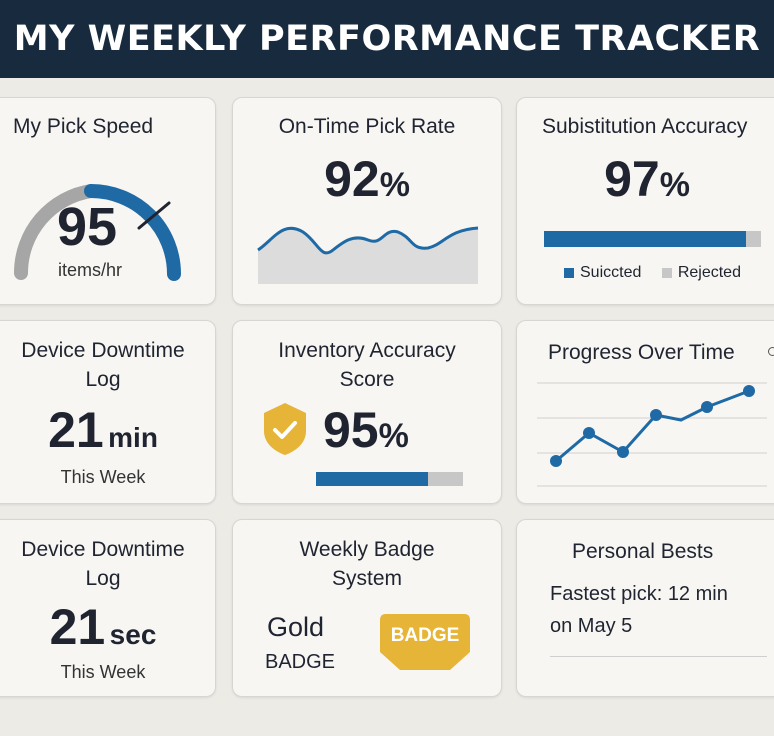 The width and height of the screenshot is (774, 736). What do you see at coordinates (645, 239) in the screenshot?
I see `substitution-bar-fill` at bounding box center [645, 239].